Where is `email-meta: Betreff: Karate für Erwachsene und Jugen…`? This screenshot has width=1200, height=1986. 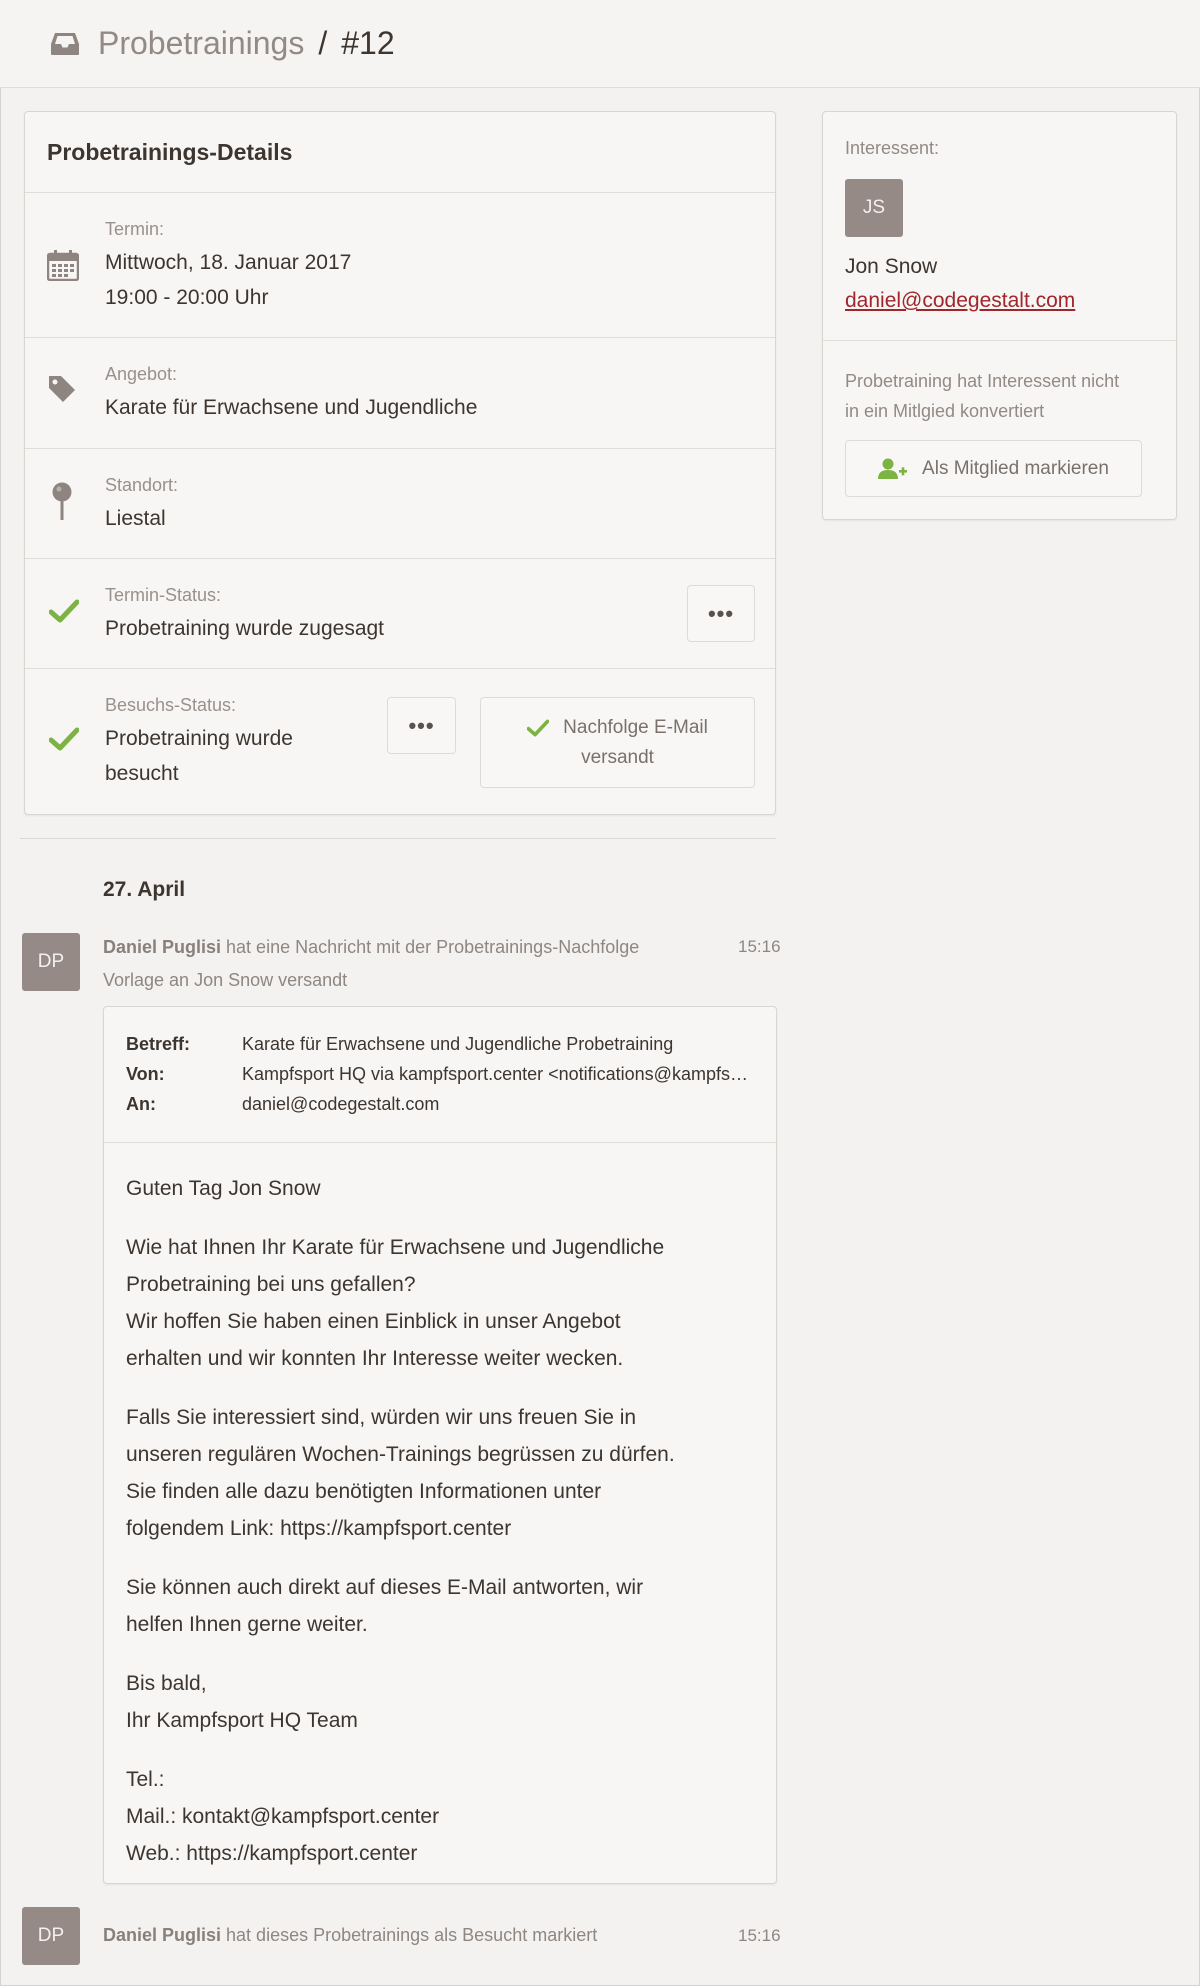 email-meta: Betreff: Karate für Erwachsene und Jugen… is located at coordinates (440, 1075).